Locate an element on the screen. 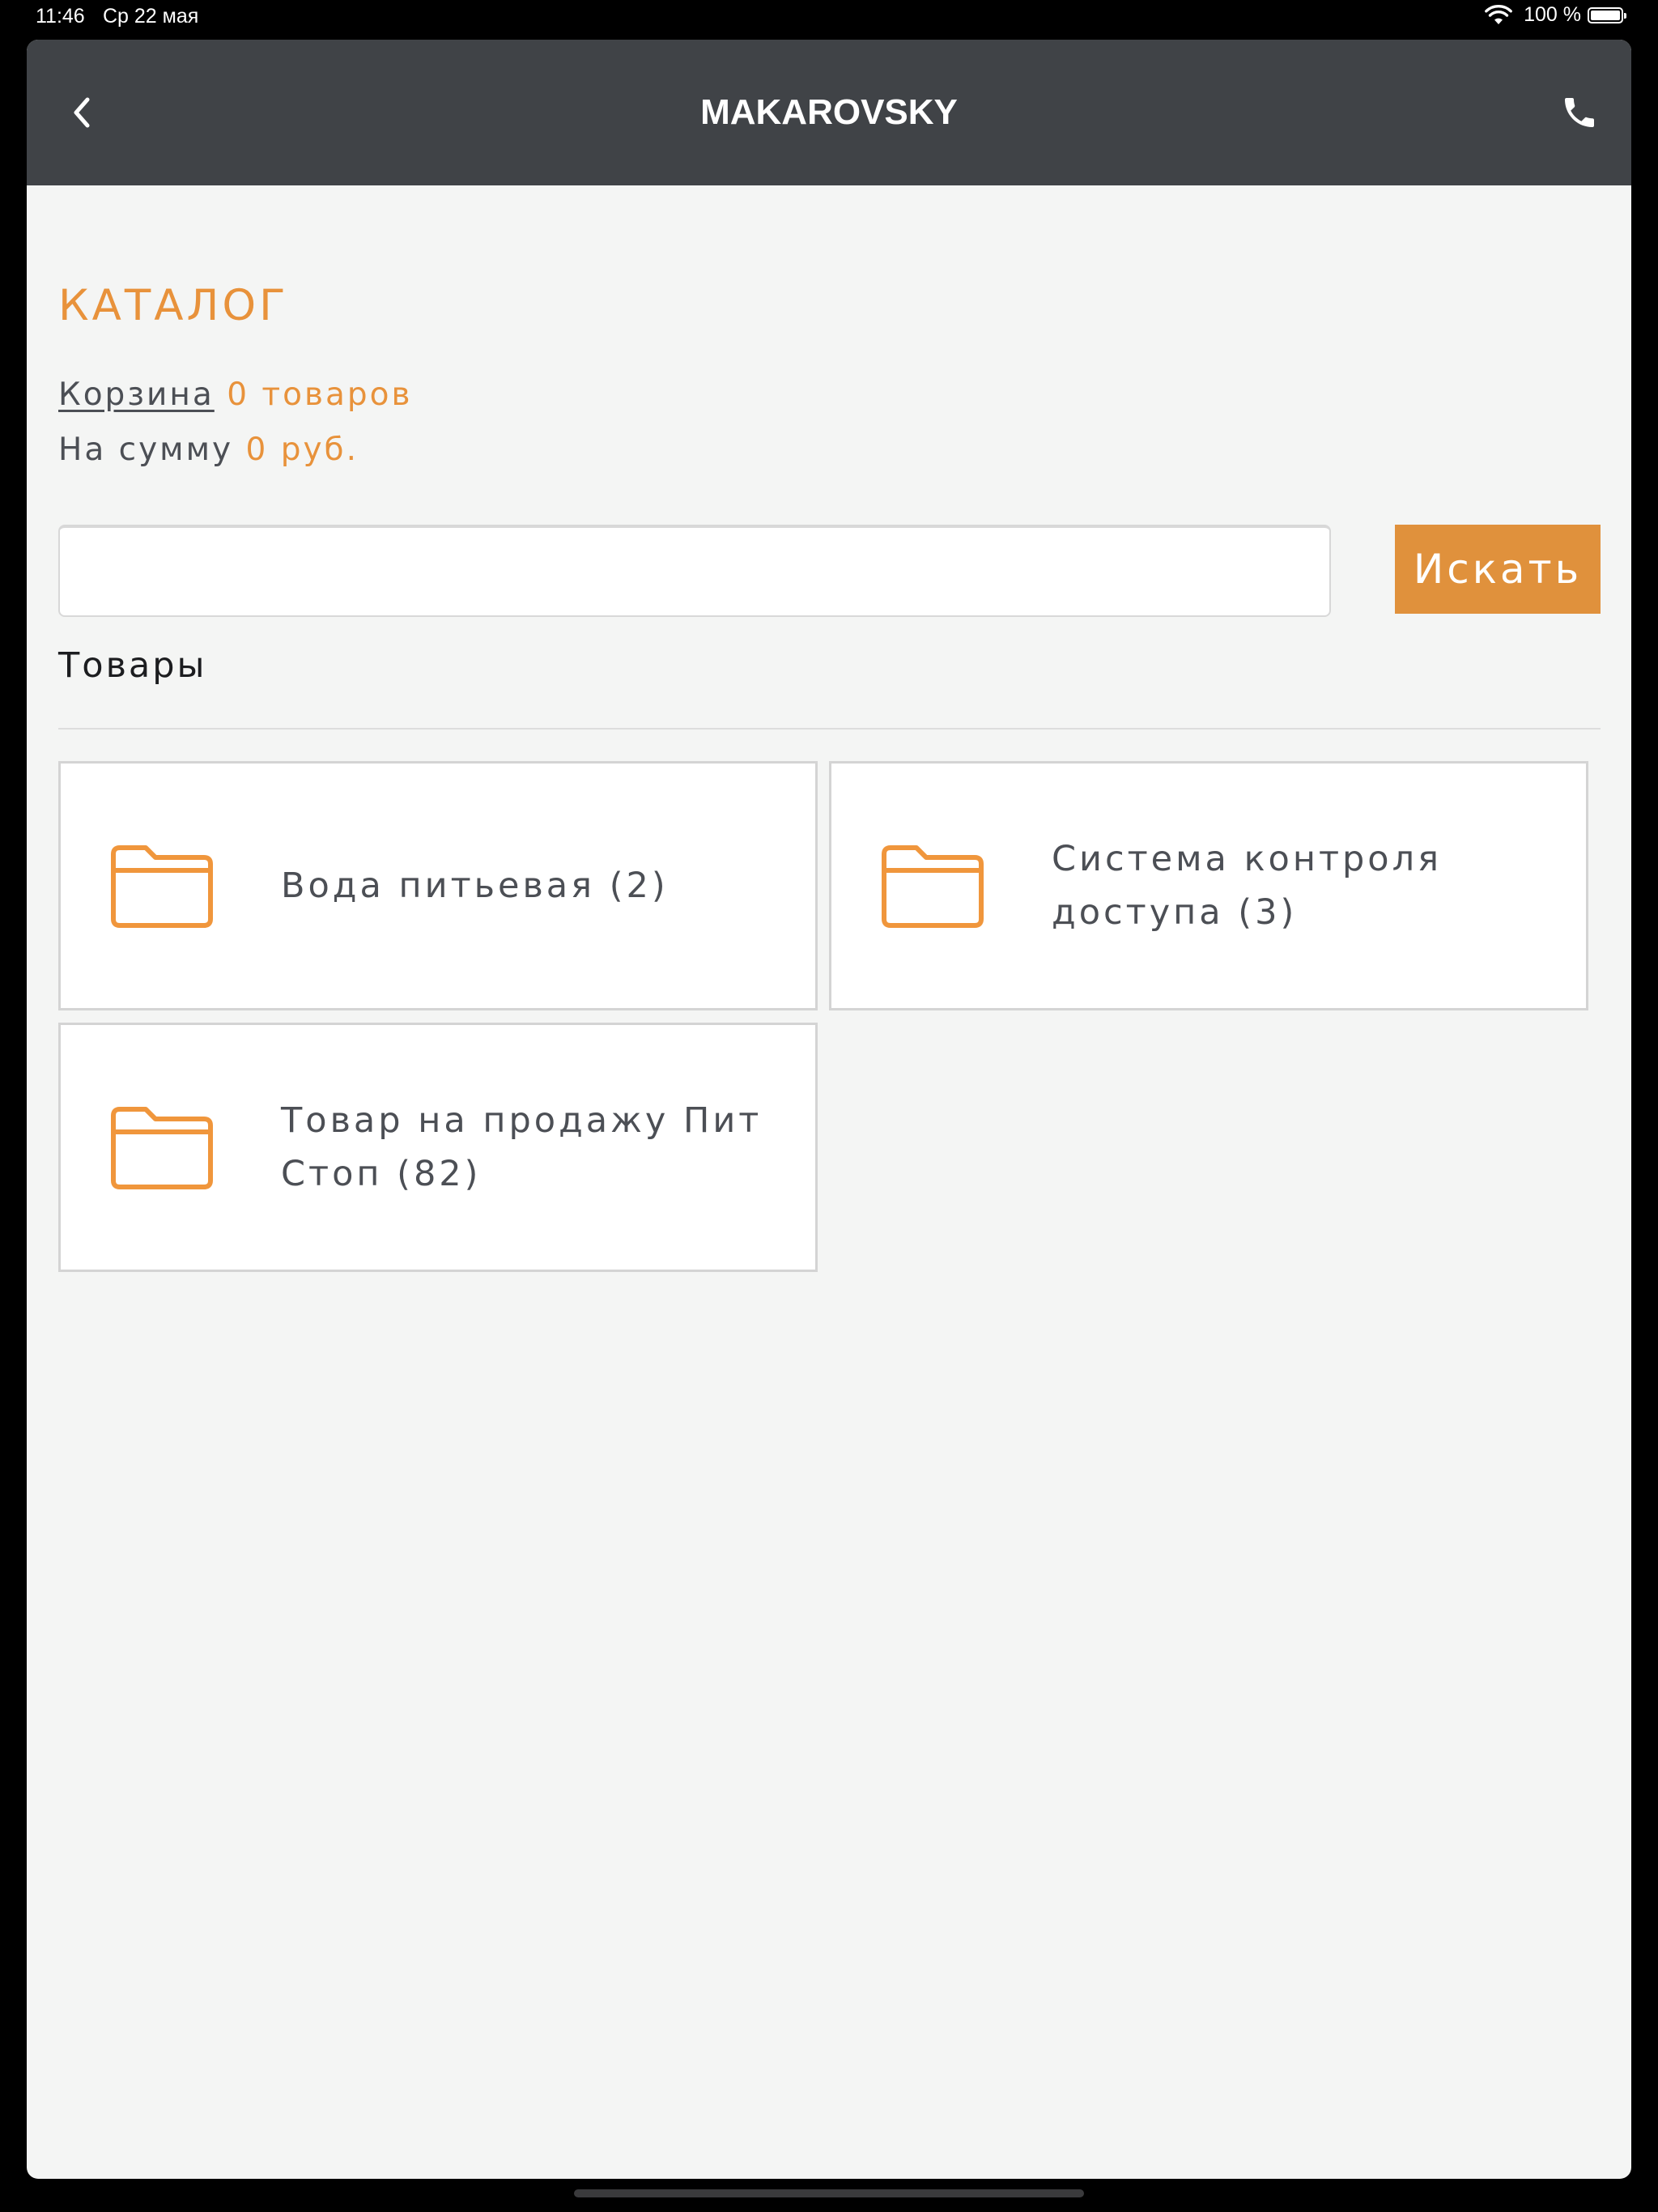  battery-icon is located at coordinates (1607, 14).